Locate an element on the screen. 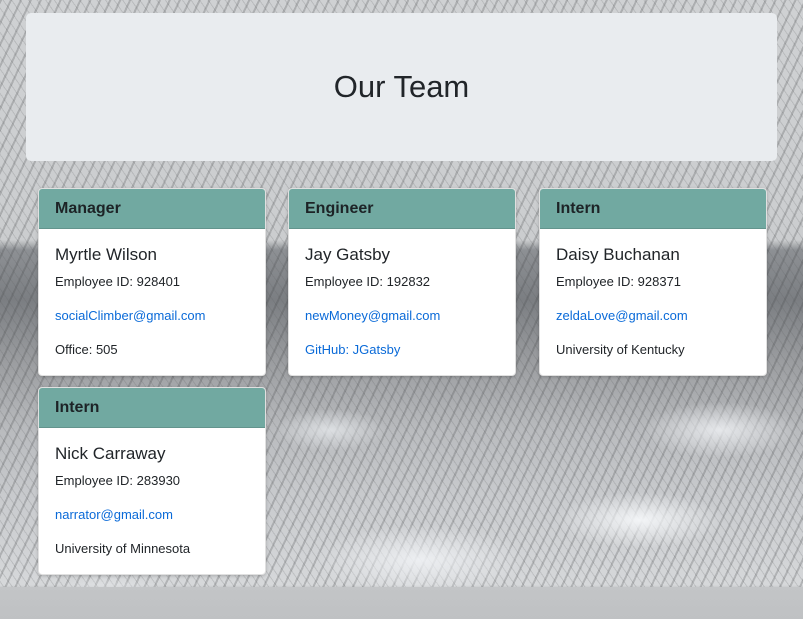 The image size is (803, 619). office-number: Office: 505 is located at coordinates (86, 349).